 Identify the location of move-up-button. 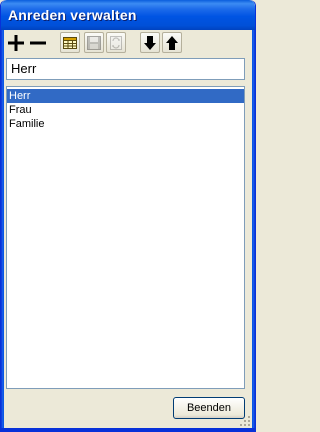
(172, 42).